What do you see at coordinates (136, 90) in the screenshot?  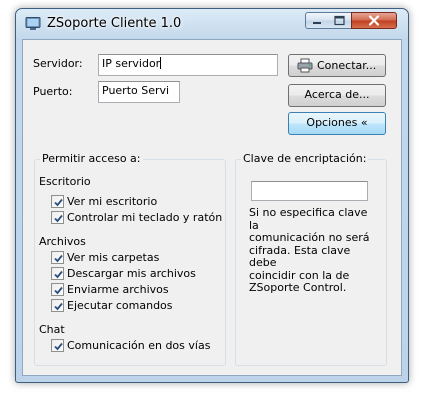 I see `puerto-value: Puerto Servi` at bounding box center [136, 90].